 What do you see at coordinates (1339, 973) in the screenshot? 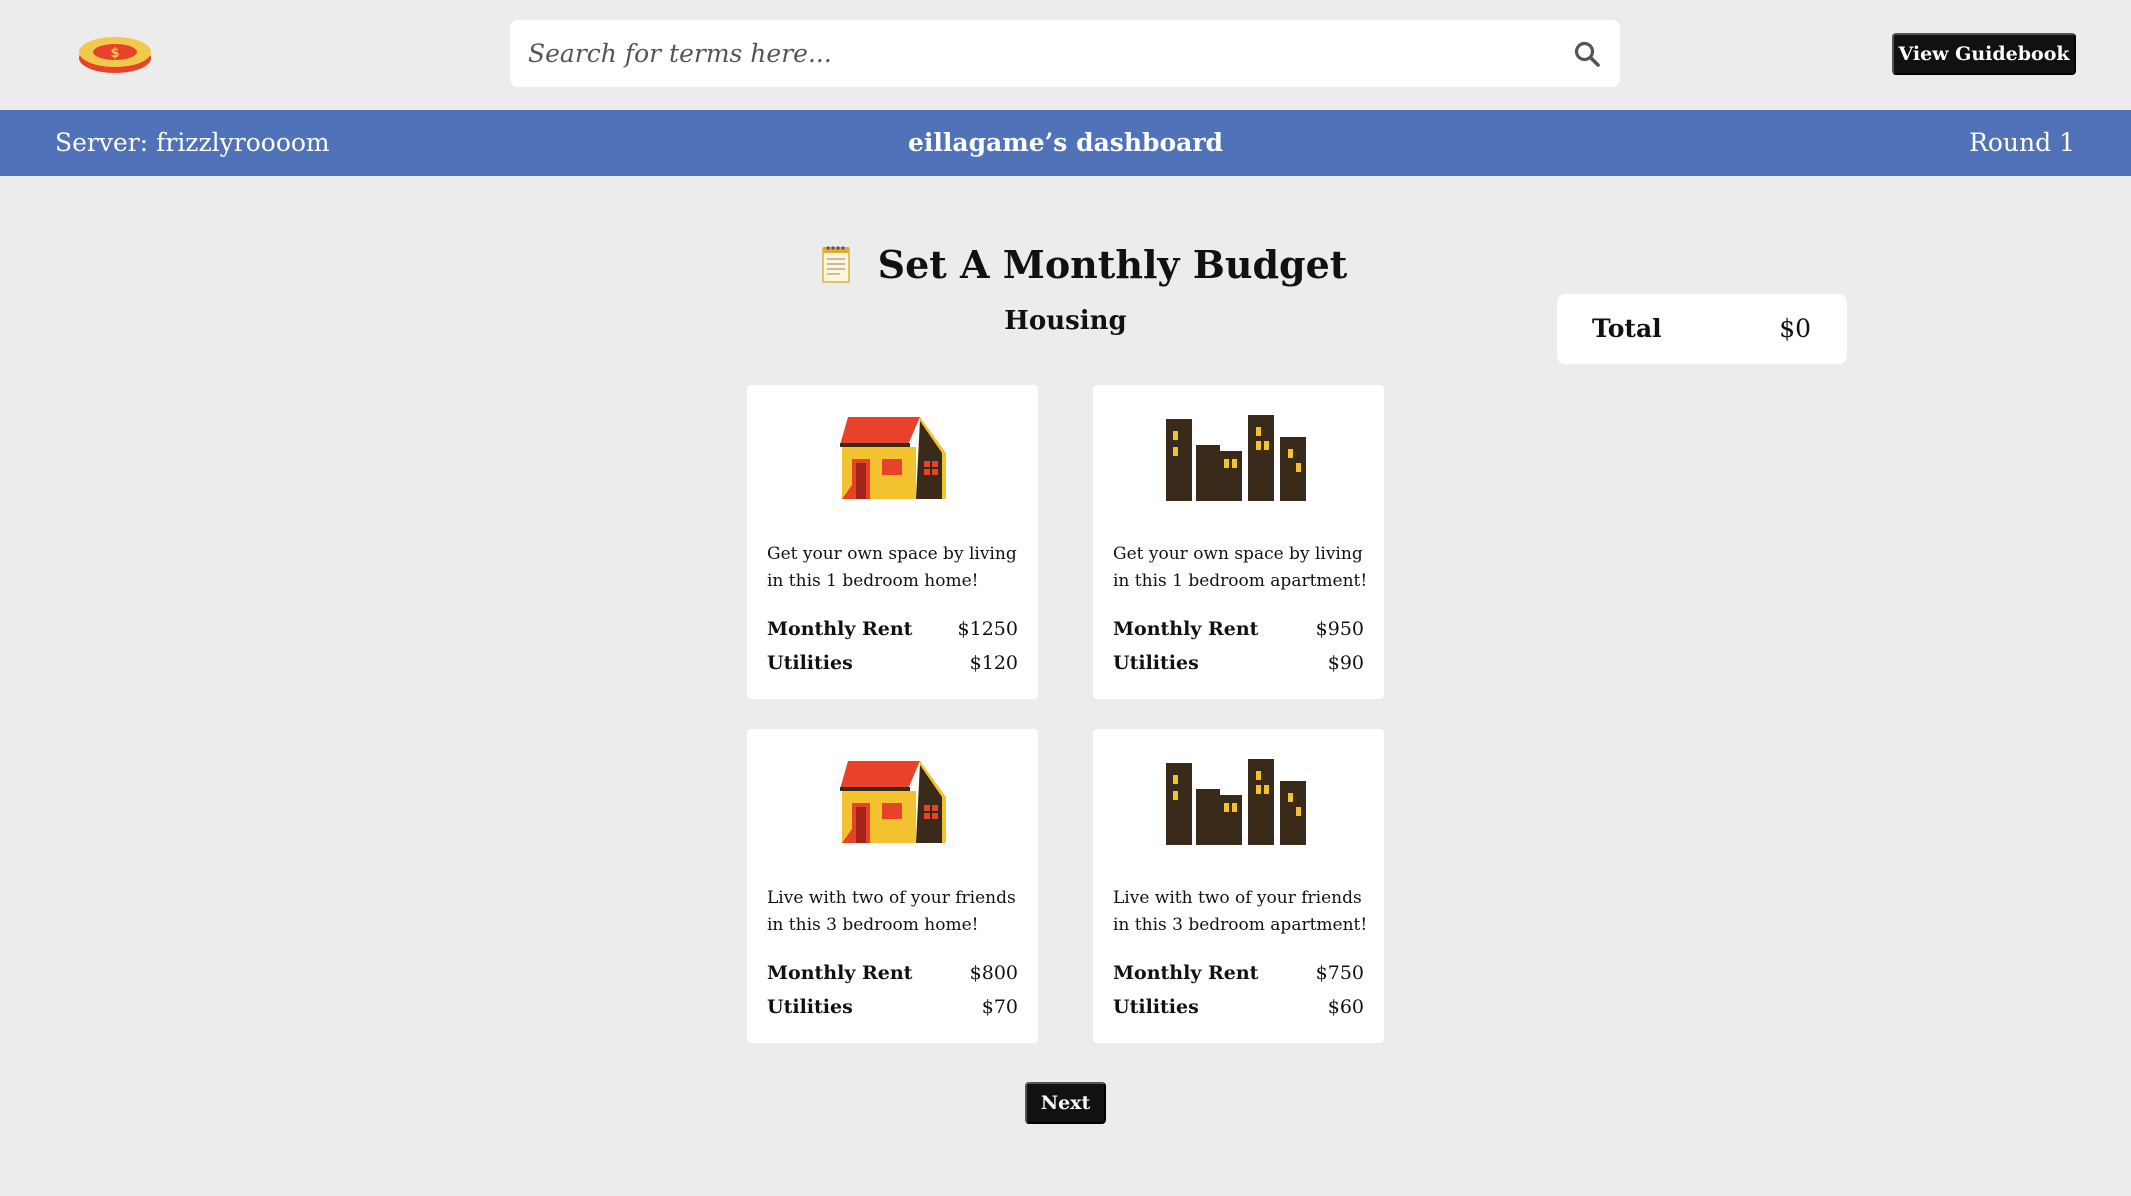
I see `rent-value: $750` at bounding box center [1339, 973].